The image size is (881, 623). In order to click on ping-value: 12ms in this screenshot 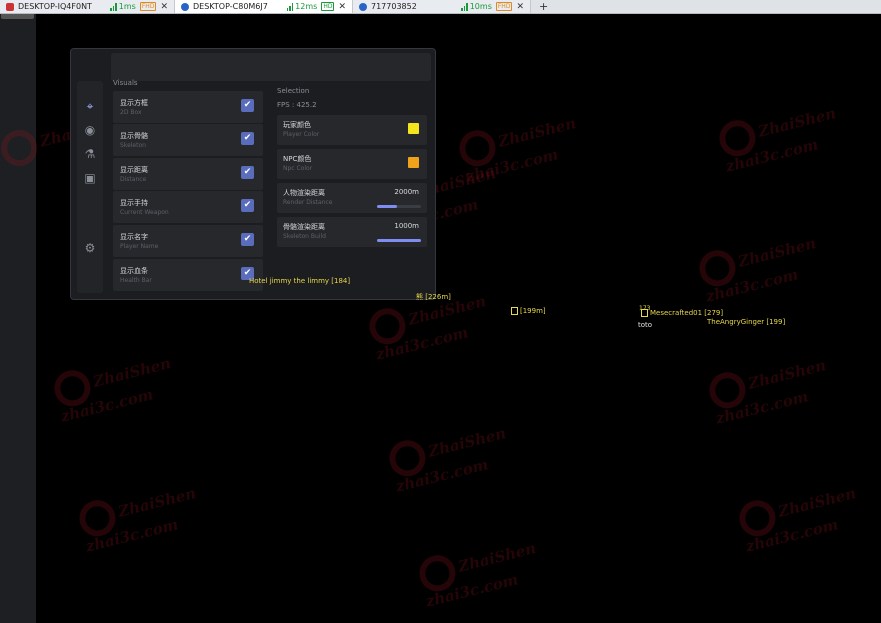, I will do `click(306, 6)`.